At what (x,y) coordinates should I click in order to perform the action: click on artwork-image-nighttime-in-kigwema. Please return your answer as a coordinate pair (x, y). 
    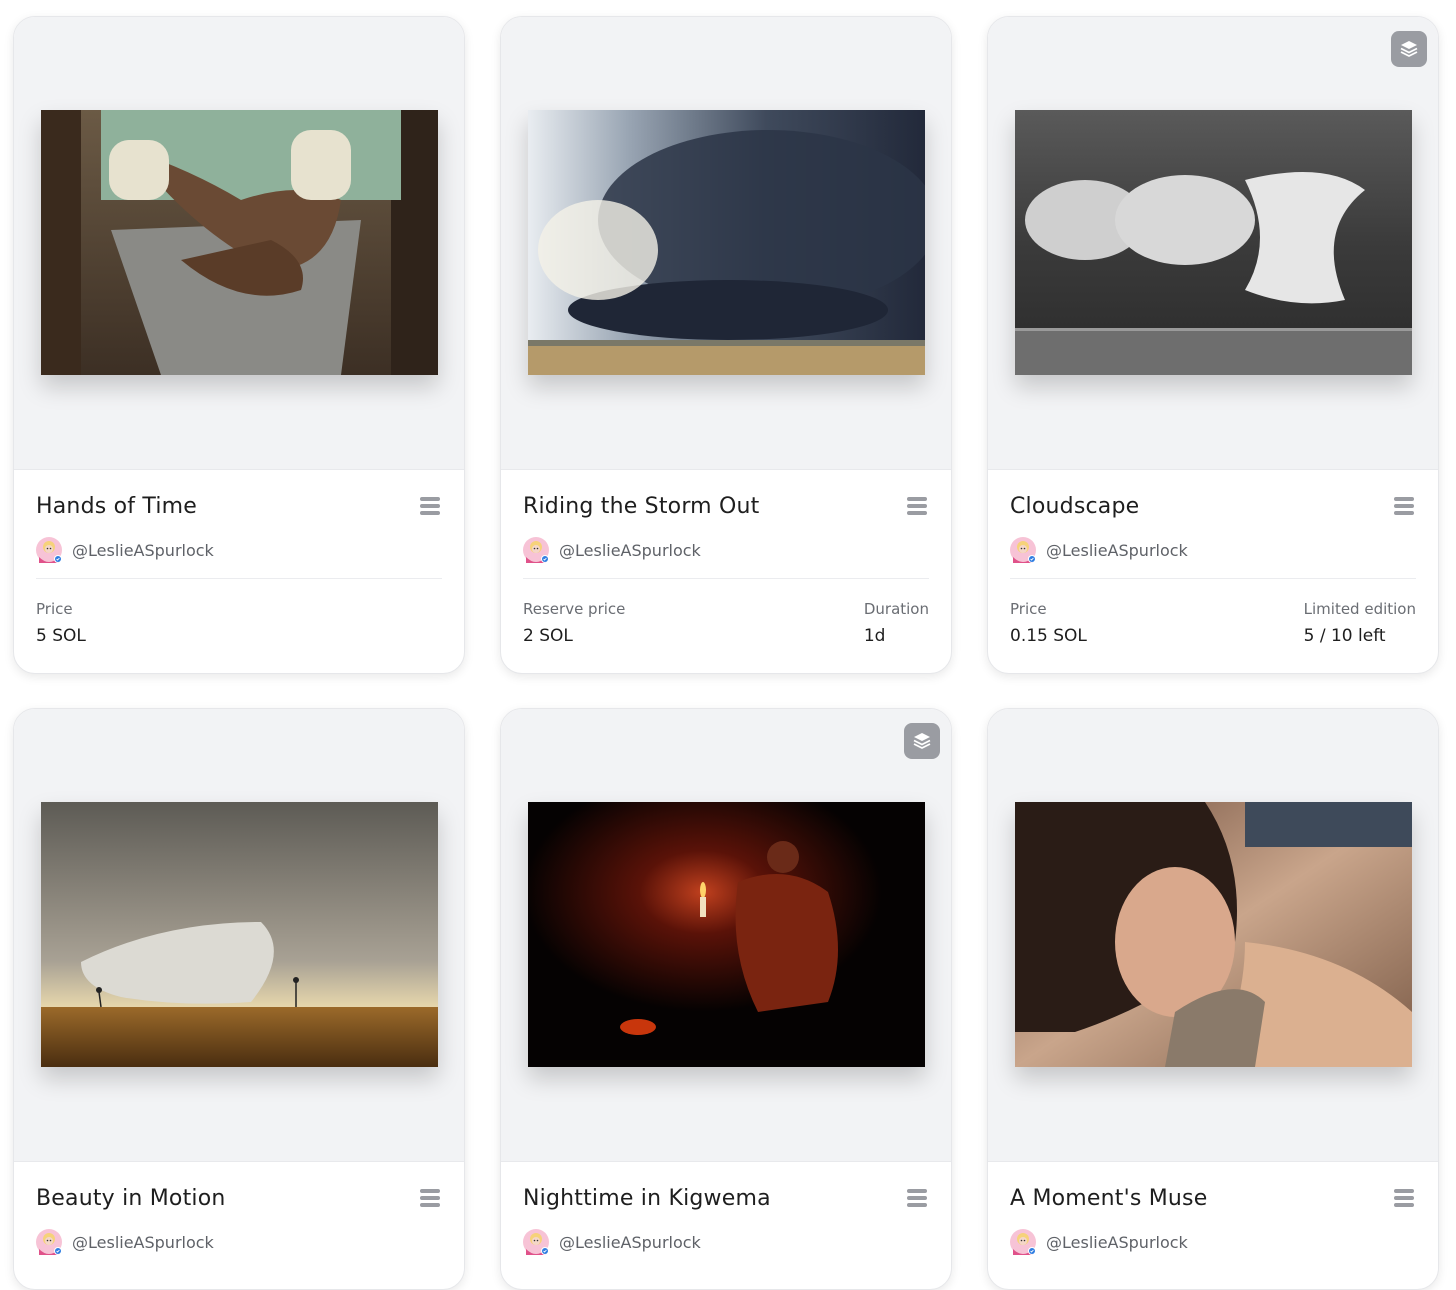
    Looking at the image, I should click on (726, 934).